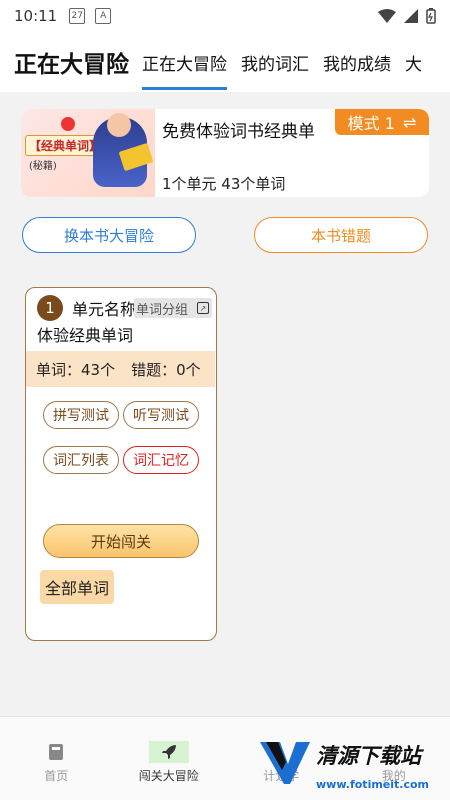 The height and width of the screenshot is (800, 450). I want to click on cover-subtitle: (秘籍), so click(43, 166).